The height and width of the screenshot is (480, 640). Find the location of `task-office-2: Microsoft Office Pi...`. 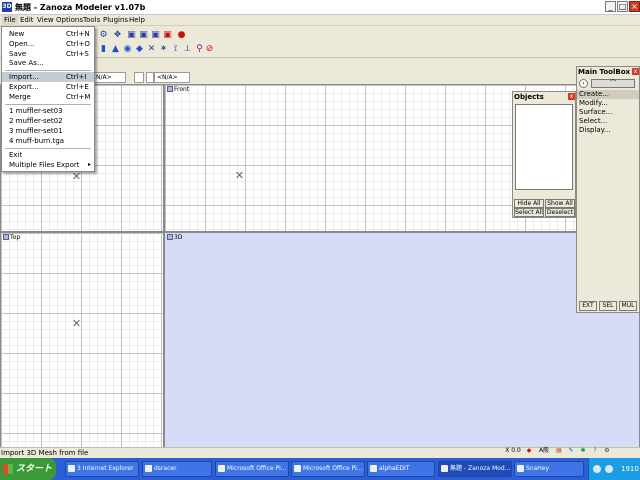

task-office-2: Microsoft Office Pi... is located at coordinates (328, 469).